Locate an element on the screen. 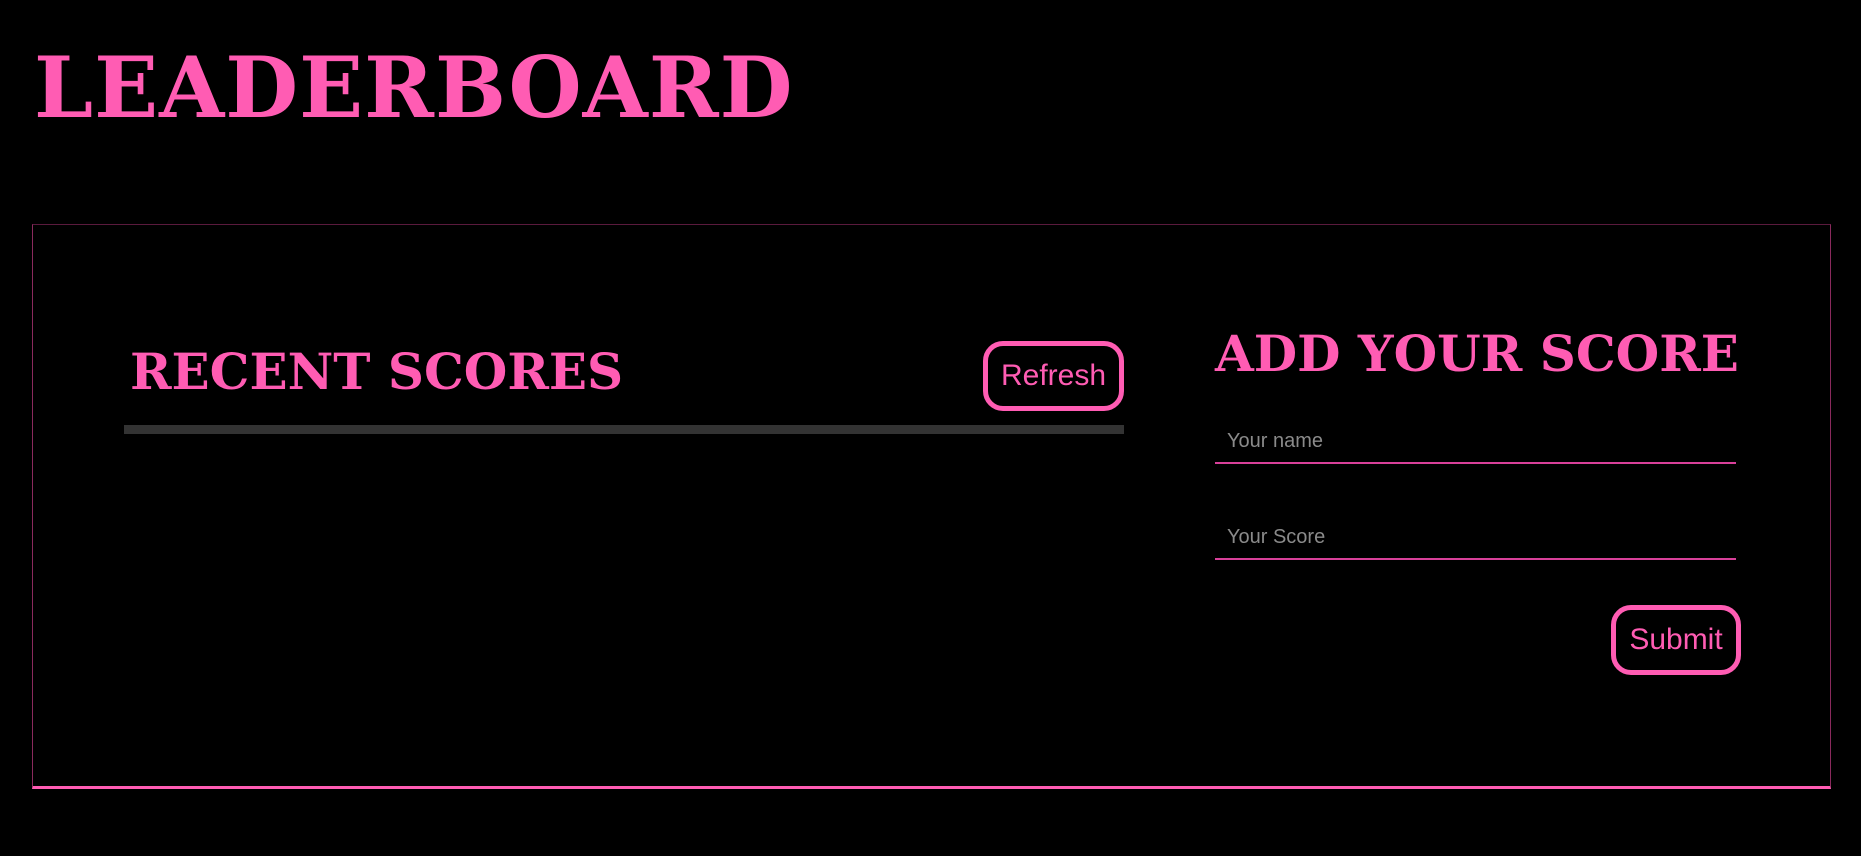 This screenshot has width=1861, height=856. submit-button: Submit is located at coordinates (1676, 640).